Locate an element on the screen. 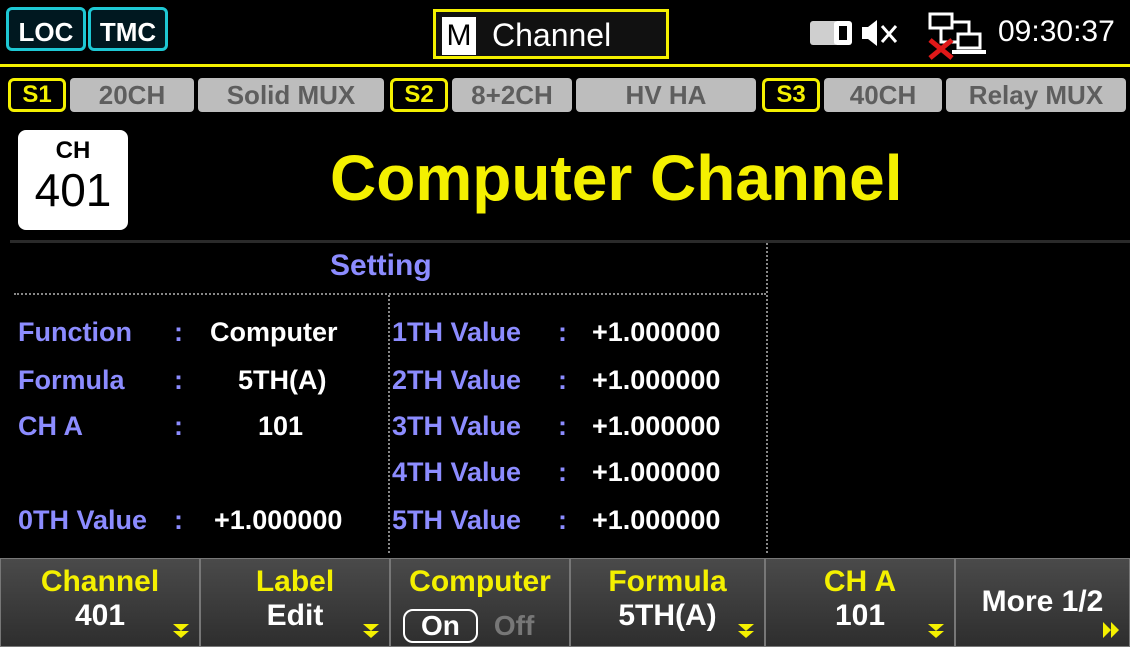 The image size is (1130, 647). softkey-title: Computer is located at coordinates (480, 581).